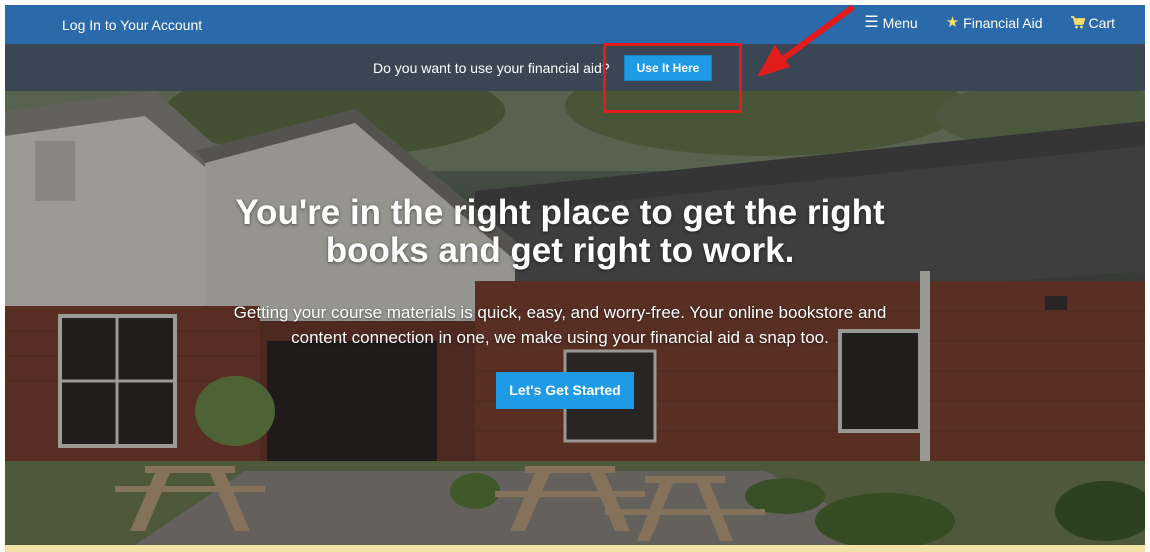 Image resolution: width=1150 pixels, height=552 pixels. What do you see at coordinates (871, 22) in the screenshot?
I see `menu-icon: ☰` at bounding box center [871, 22].